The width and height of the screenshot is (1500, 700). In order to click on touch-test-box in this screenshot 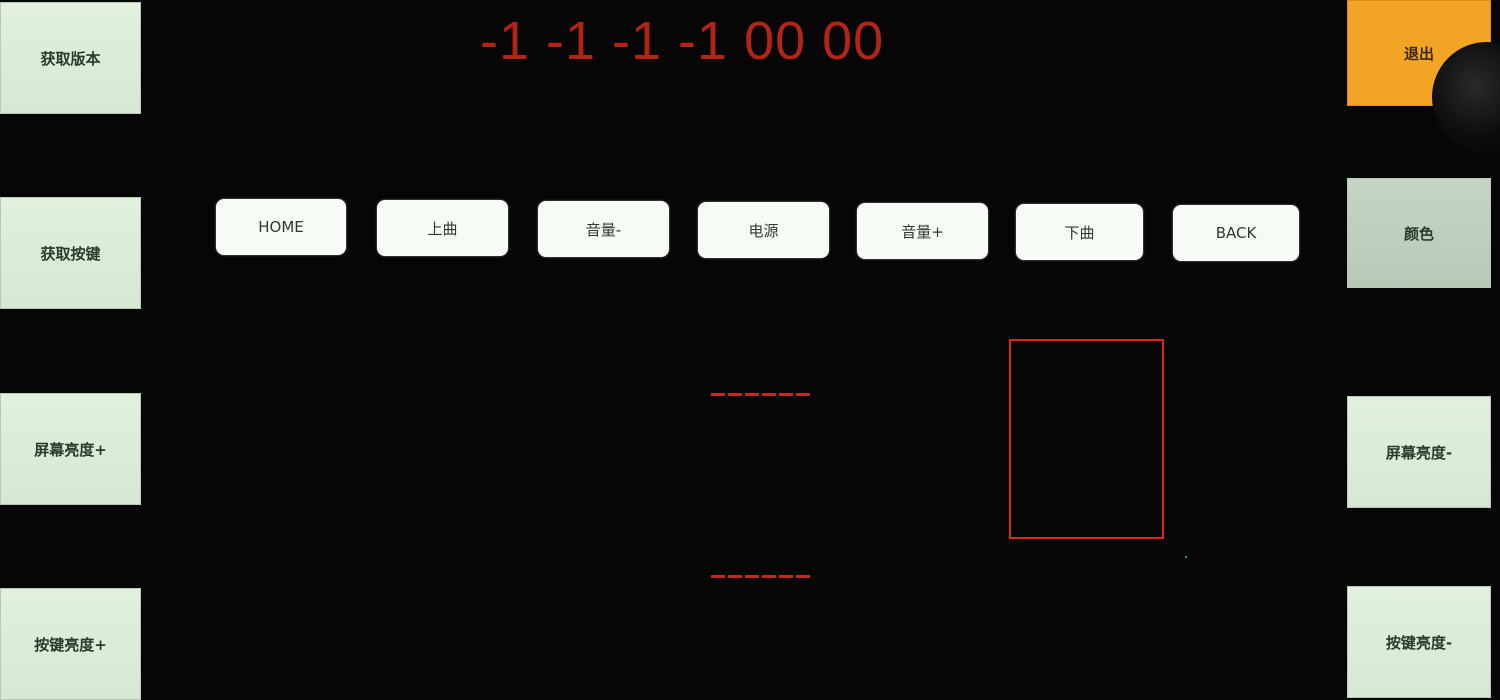, I will do `click(1086, 439)`.